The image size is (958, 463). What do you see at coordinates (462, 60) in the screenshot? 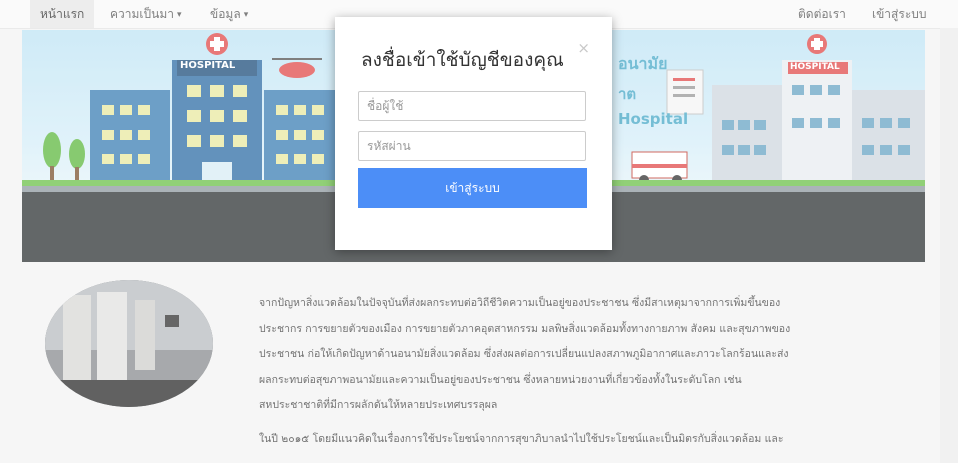
I see `modal-title: ลงชื่อเข้าใช้บัญชีของคุณ` at bounding box center [462, 60].